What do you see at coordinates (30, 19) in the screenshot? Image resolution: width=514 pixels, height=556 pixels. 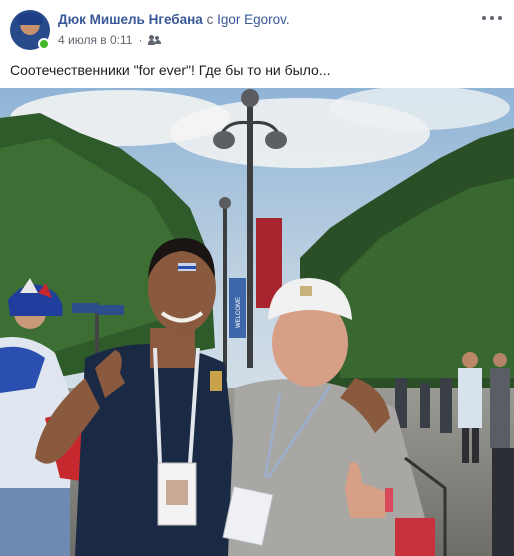 I see `avatar-cap-shape` at bounding box center [30, 19].